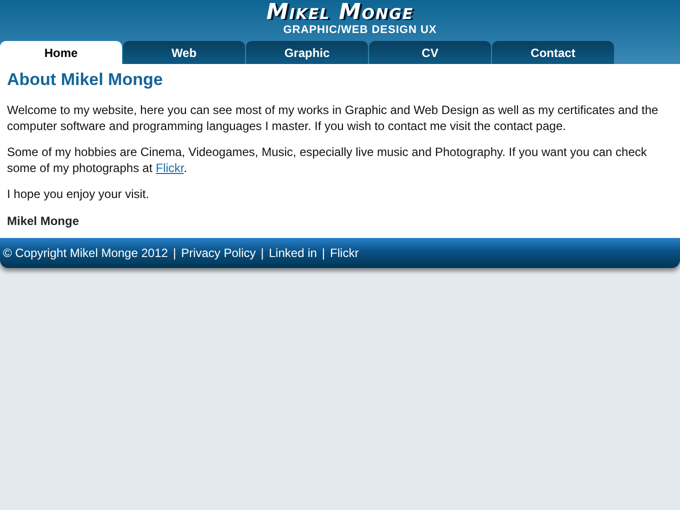 This screenshot has height=510, width=680. Describe the element at coordinates (344, 253) in the screenshot. I see `footer-link: Flickr` at that location.